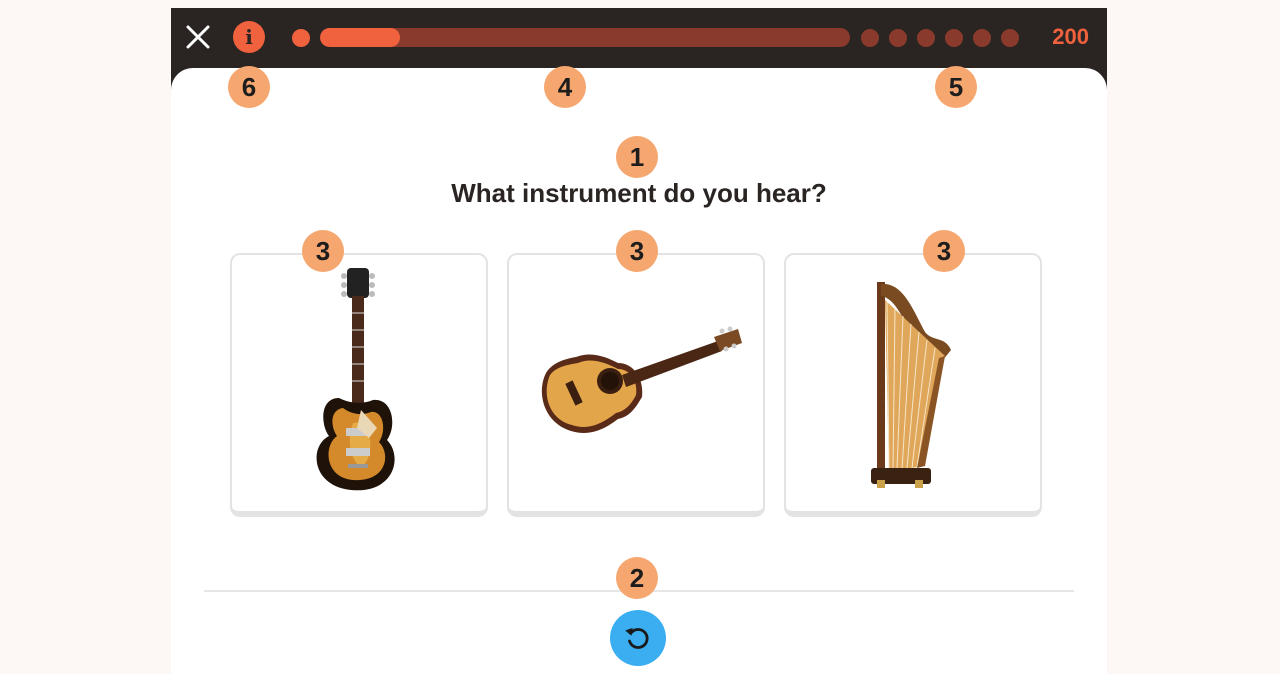  Describe the element at coordinates (641, 379) in the screenshot. I see `acoustic-guitar-image` at that location.